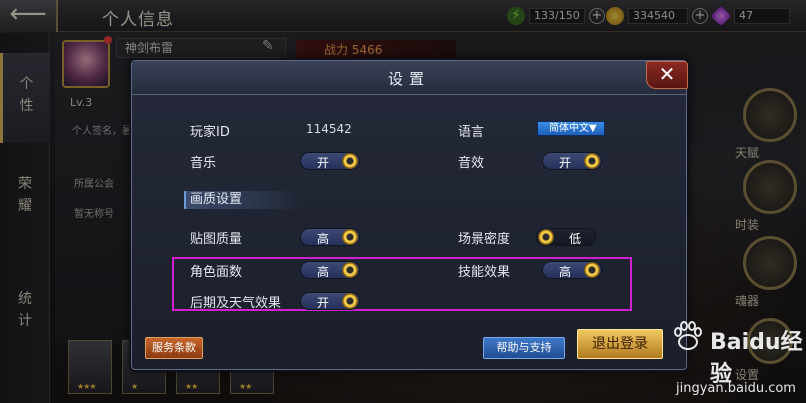 This screenshot has width=806, height=403. I want to click on scene-density-label: 场景密度, so click(484, 239).